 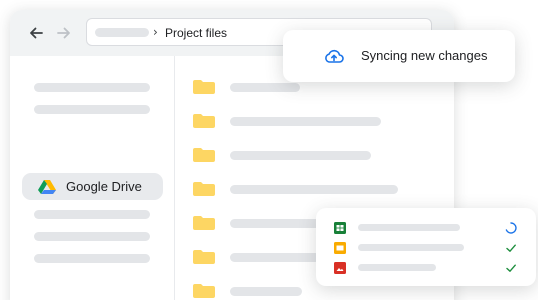 What do you see at coordinates (424, 55) in the screenshot?
I see `sync-status-text: Syncing new changes` at bounding box center [424, 55].